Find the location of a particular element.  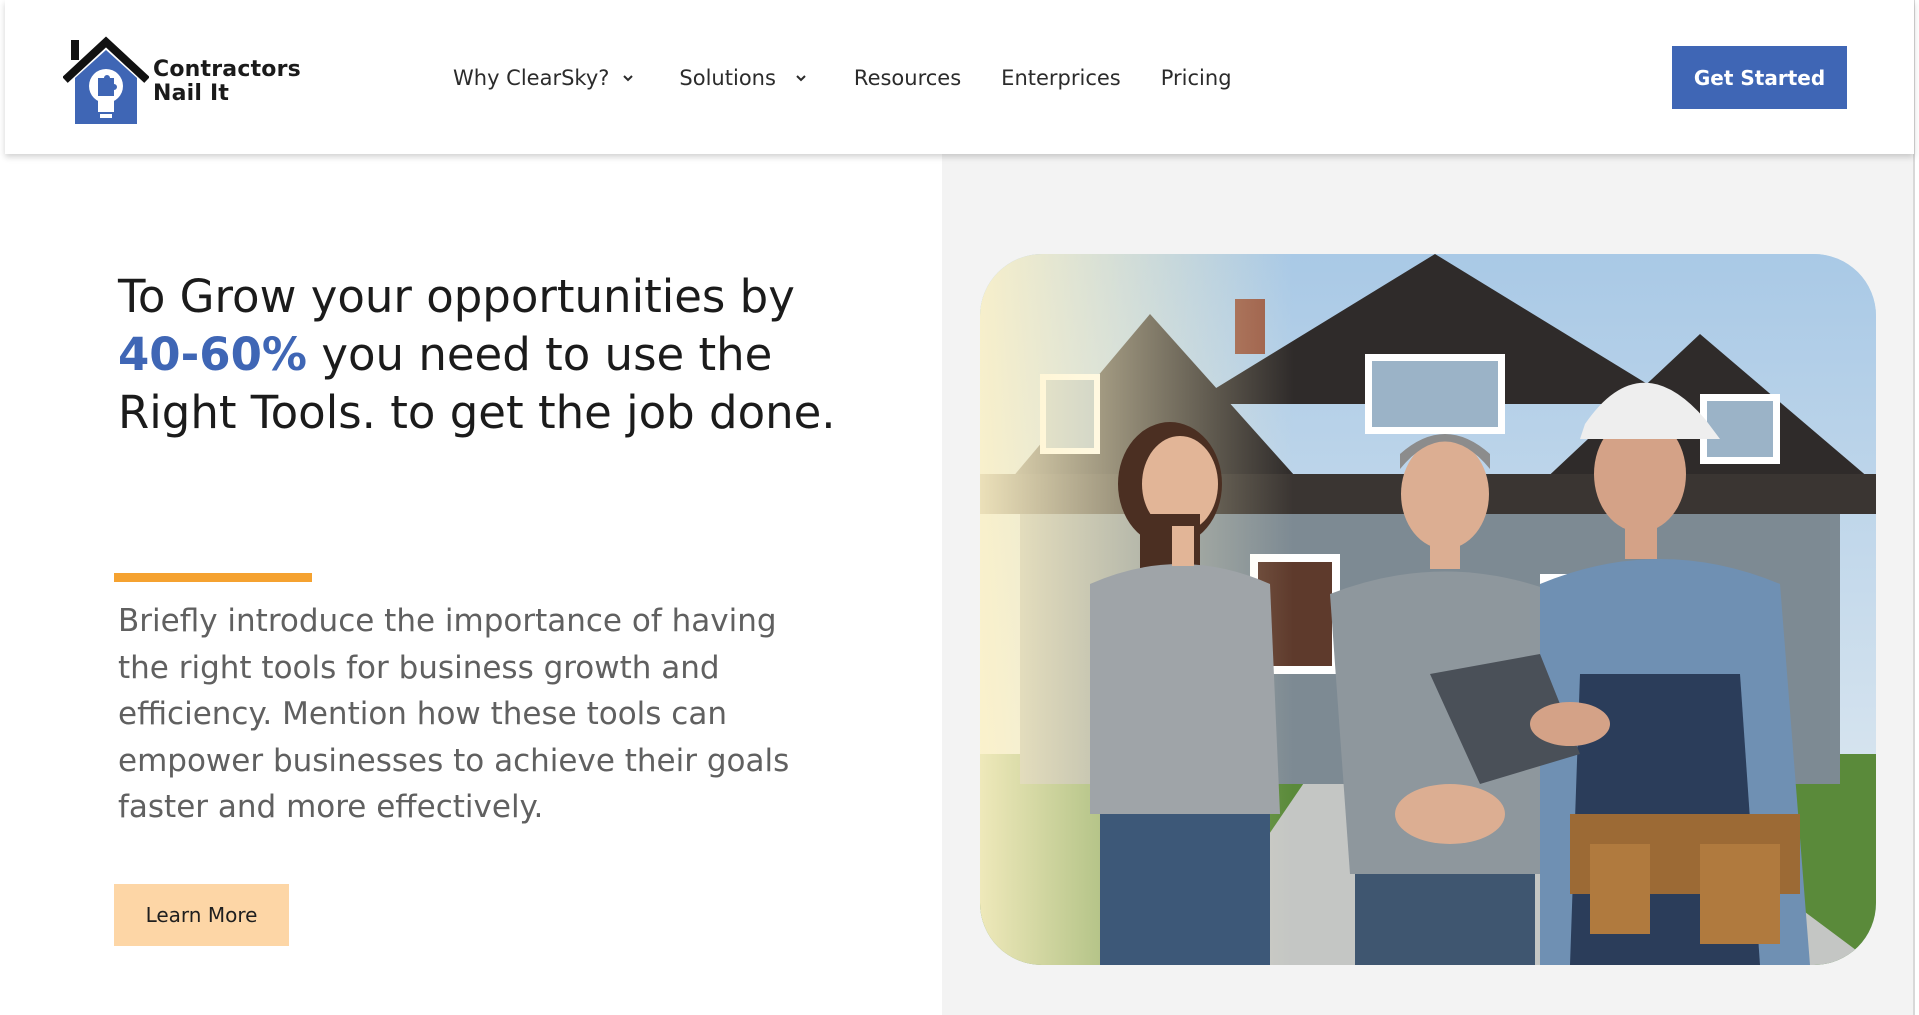

brand-name: Contractors Nail It is located at coordinates (227, 82).